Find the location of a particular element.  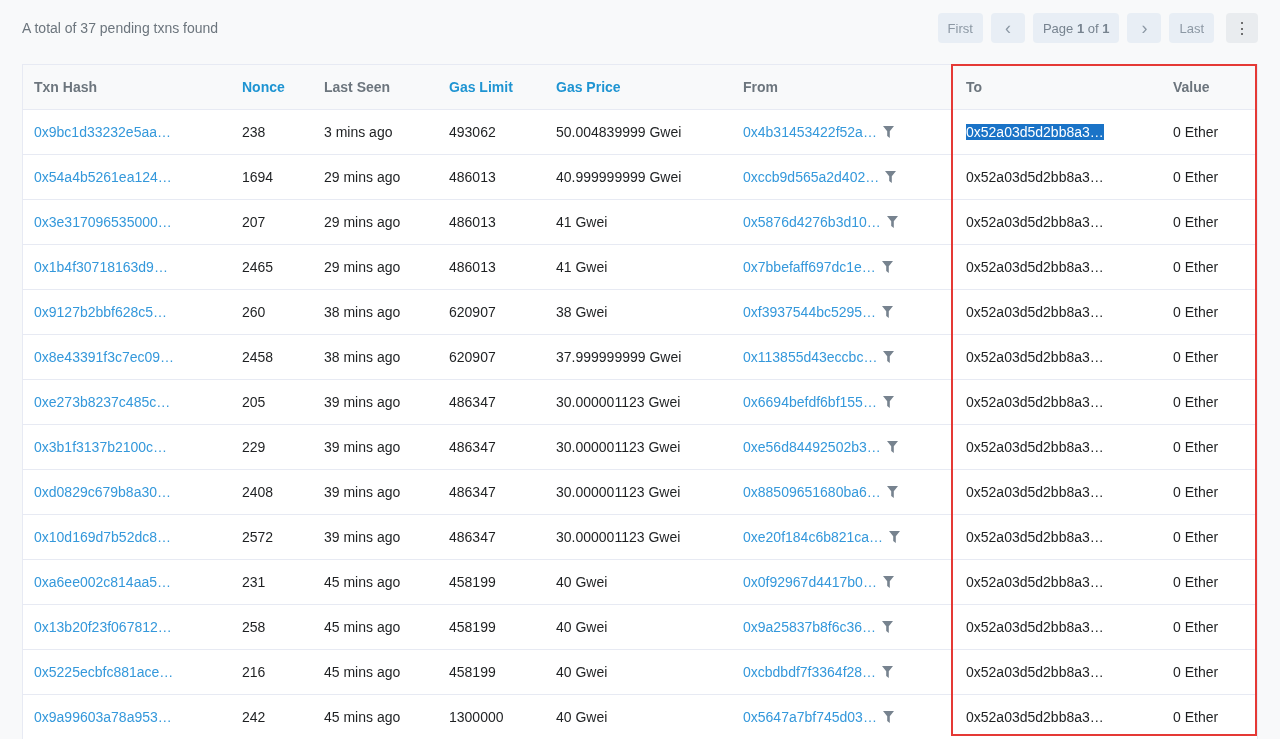

gas-limit-text: 458199 is located at coordinates (472, 627).